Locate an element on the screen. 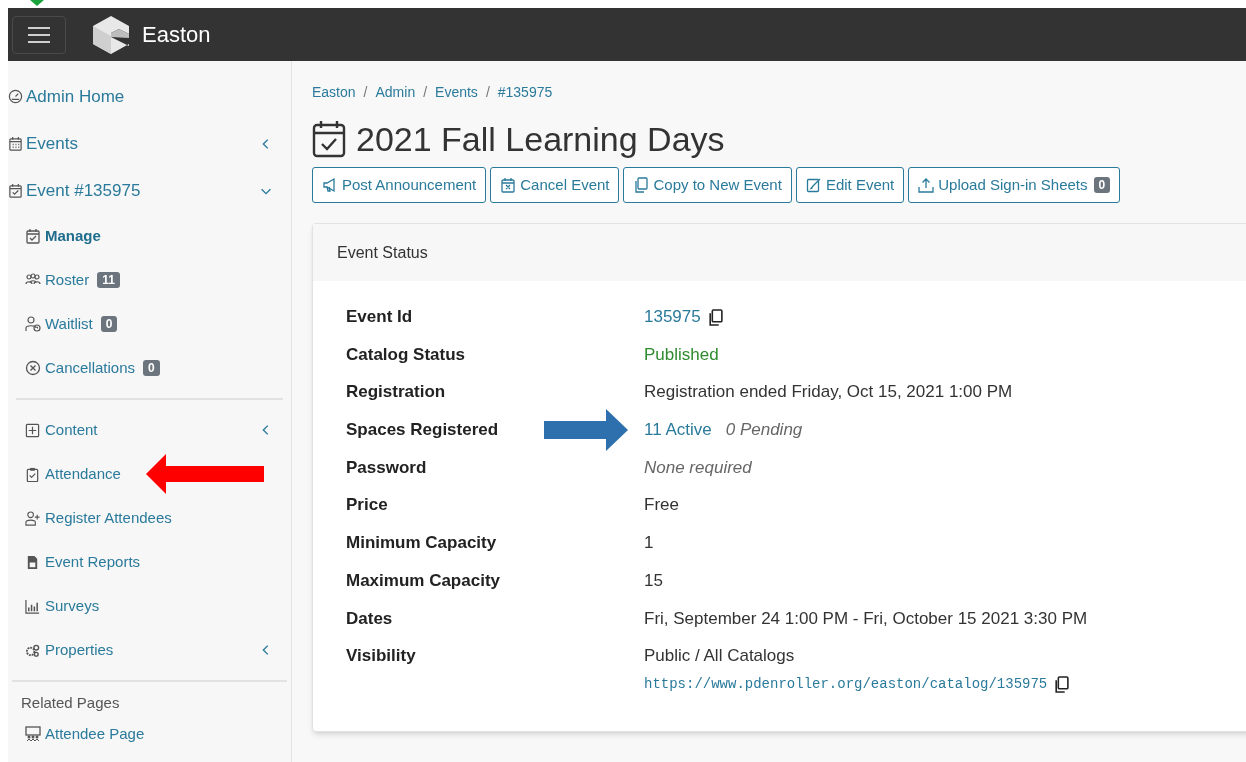  nav-link: Events is located at coordinates (43, 143).